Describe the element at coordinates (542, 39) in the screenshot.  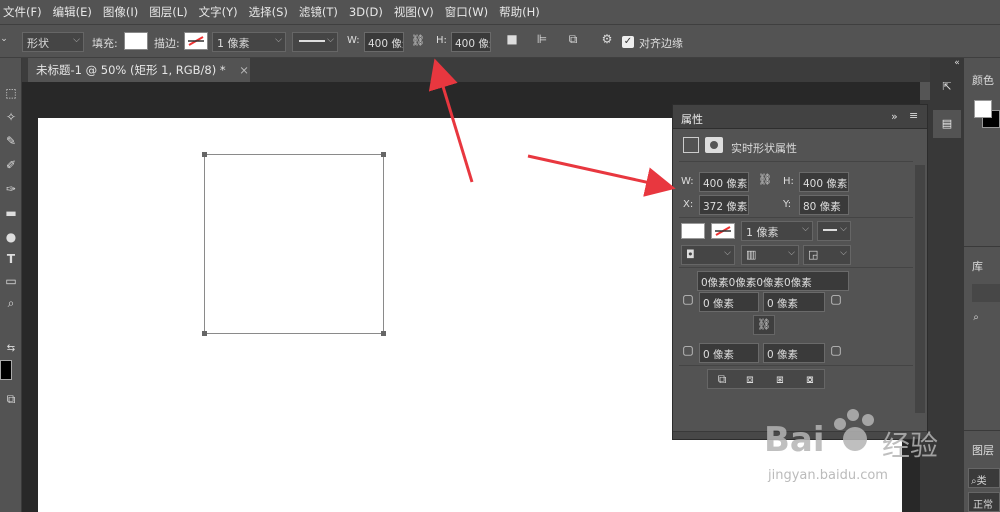
I see `path-alignment-icon: ⊫` at that location.